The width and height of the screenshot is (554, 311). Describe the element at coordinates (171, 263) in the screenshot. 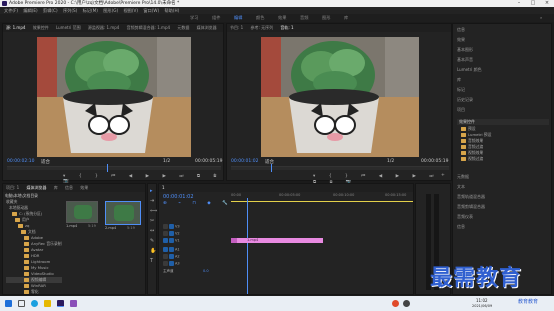

I see `track-header-a3: A3` at that location.